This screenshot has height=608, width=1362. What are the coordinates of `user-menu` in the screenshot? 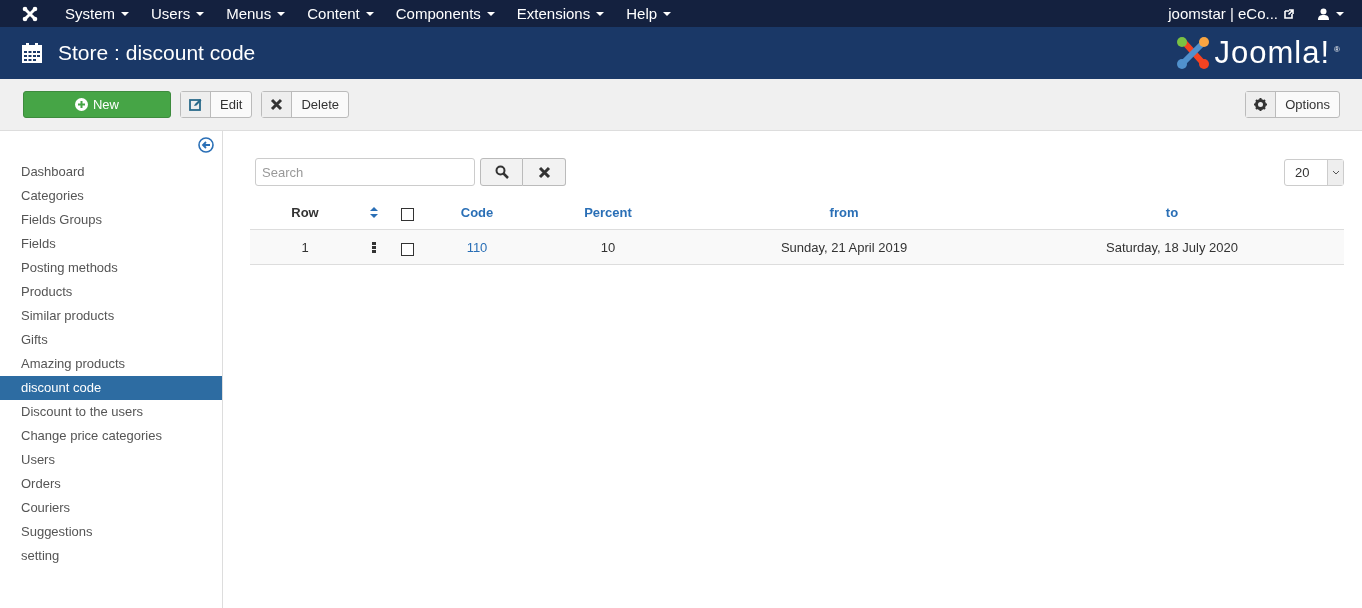 It's located at (1331, 13).